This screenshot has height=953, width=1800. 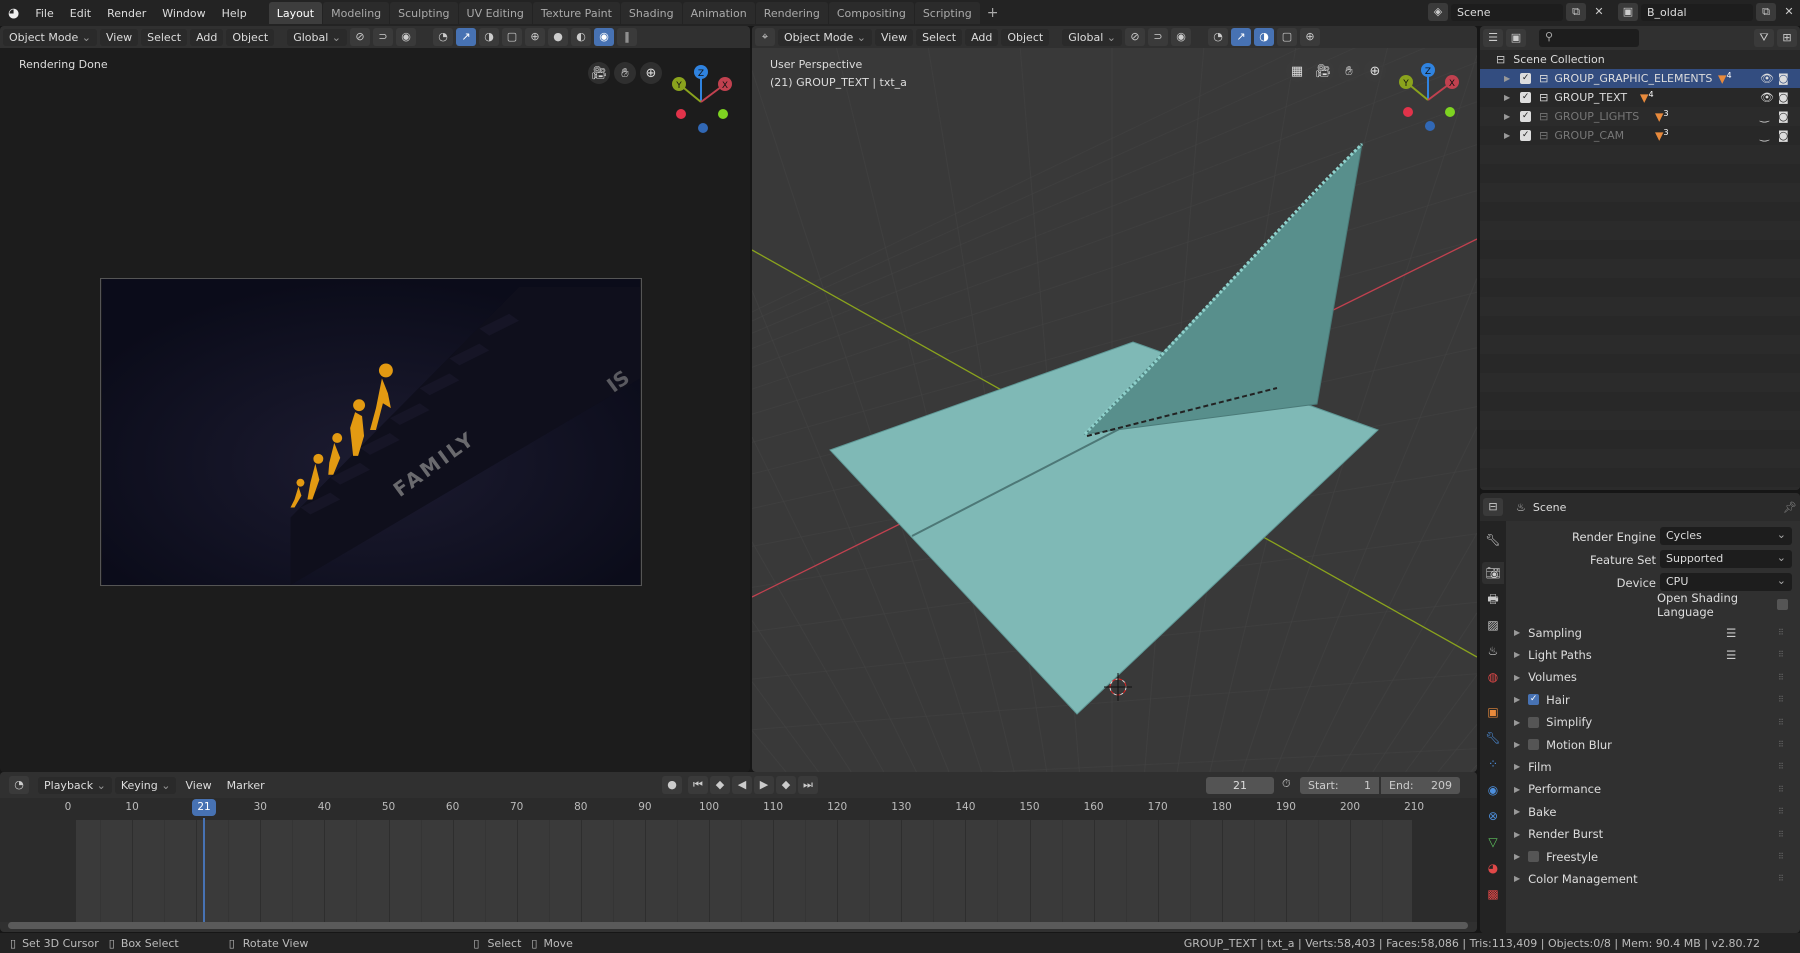 I want to click on viewport-pan-icon: ✋︎, so click(x=1349, y=71).